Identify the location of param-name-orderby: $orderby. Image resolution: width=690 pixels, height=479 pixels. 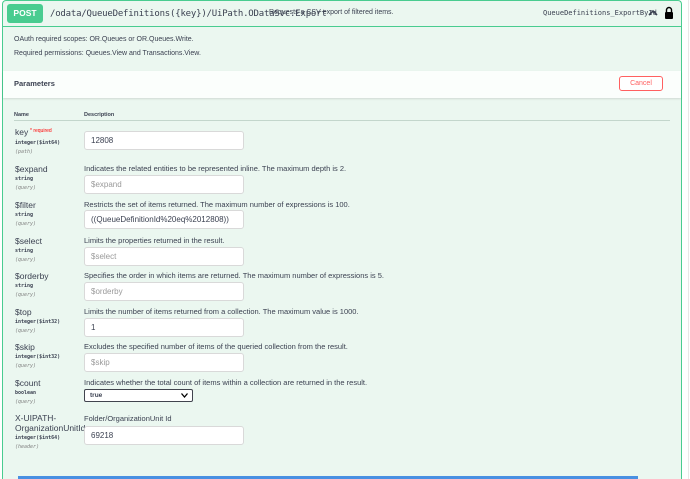
(32, 276).